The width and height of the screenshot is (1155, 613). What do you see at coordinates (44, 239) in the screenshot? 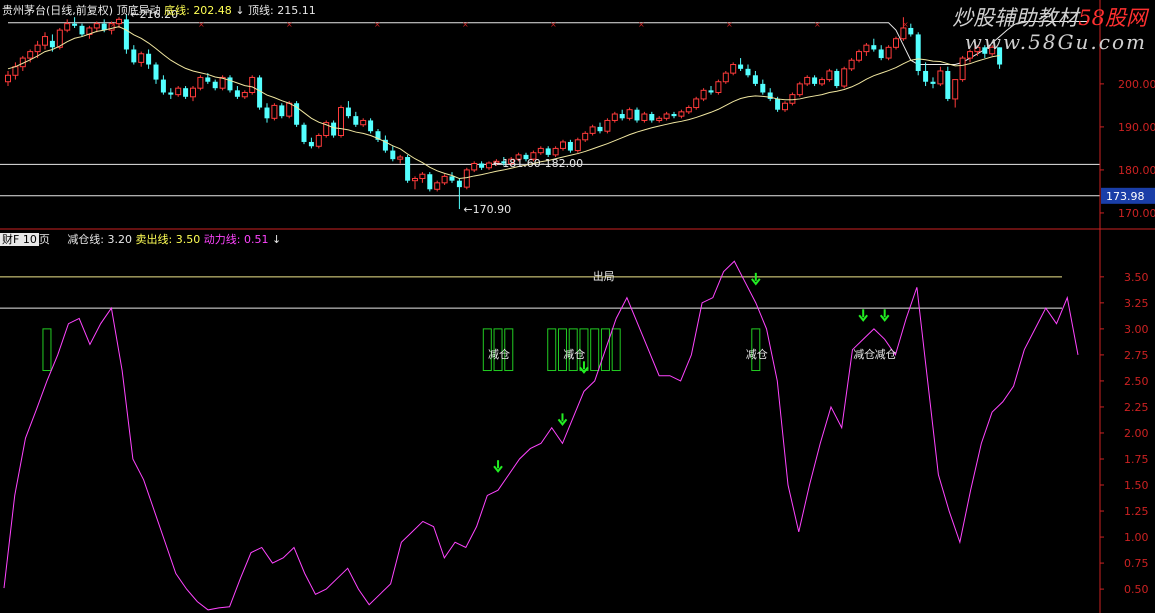
I see `period-suffix: 页` at bounding box center [44, 239].